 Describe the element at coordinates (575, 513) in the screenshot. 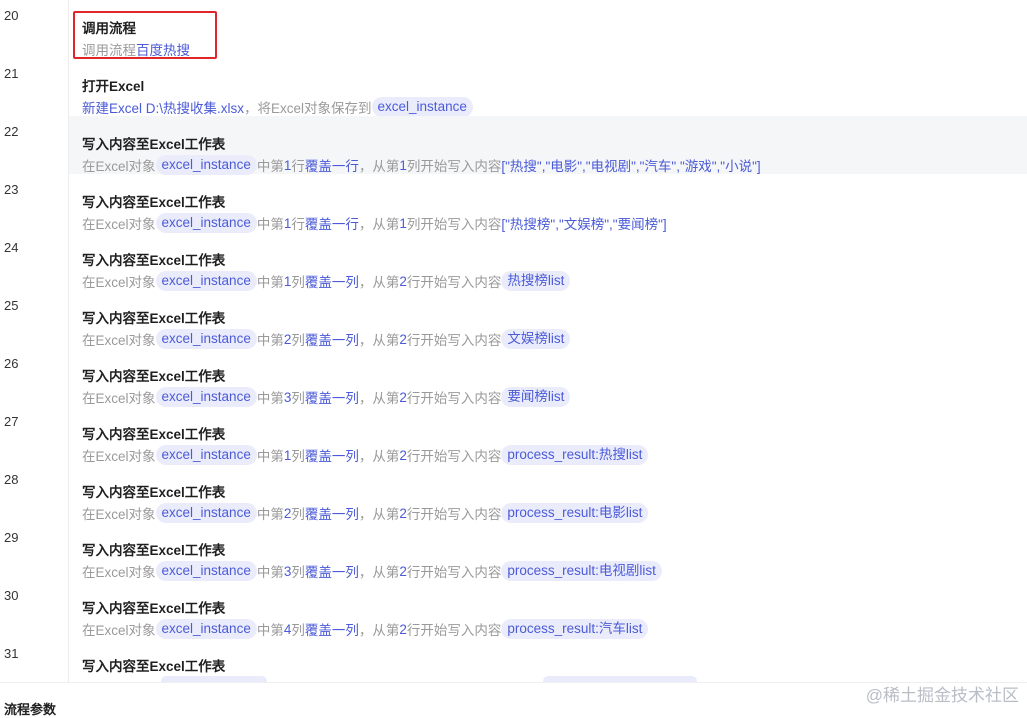

I see `variable-pill: process_result:电影list` at that location.